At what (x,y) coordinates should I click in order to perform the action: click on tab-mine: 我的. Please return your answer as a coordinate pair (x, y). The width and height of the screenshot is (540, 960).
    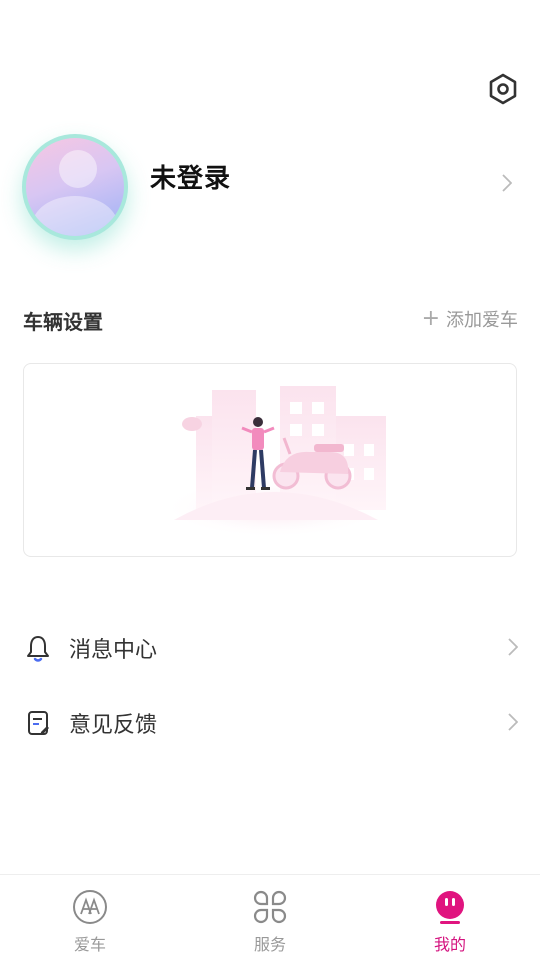
    Looking at the image, I should click on (450, 917).